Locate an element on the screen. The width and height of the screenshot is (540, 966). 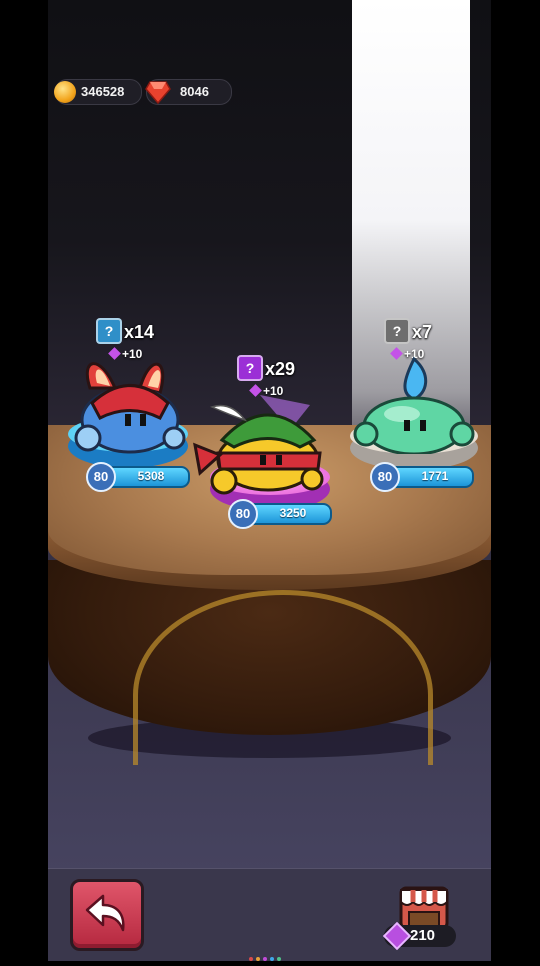
power-value: 1771 is located at coordinates (435, 476).